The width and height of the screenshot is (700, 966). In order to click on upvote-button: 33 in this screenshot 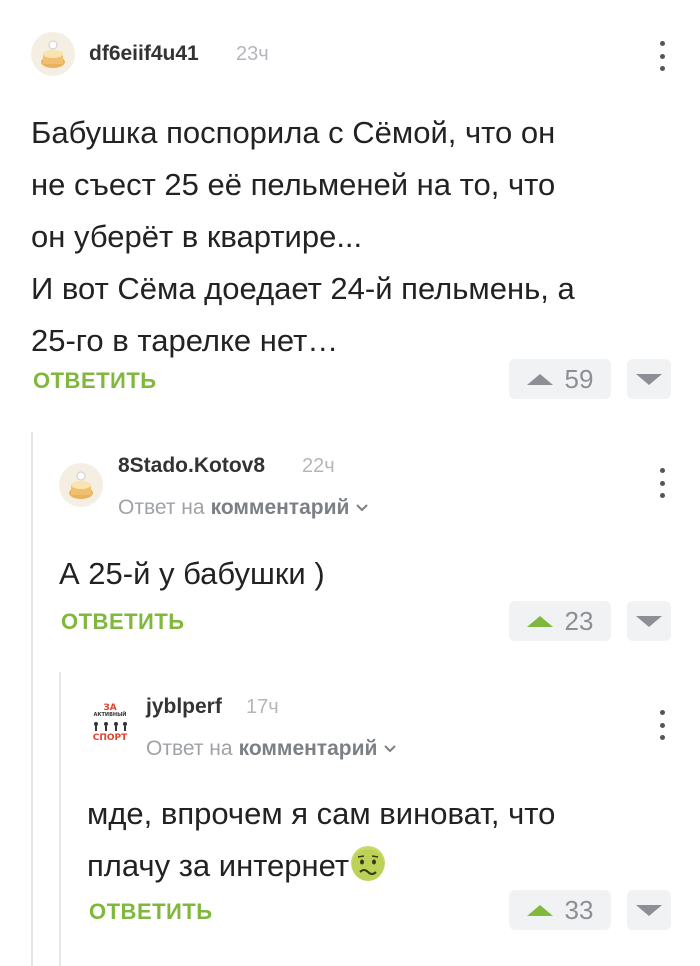, I will do `click(560, 910)`.